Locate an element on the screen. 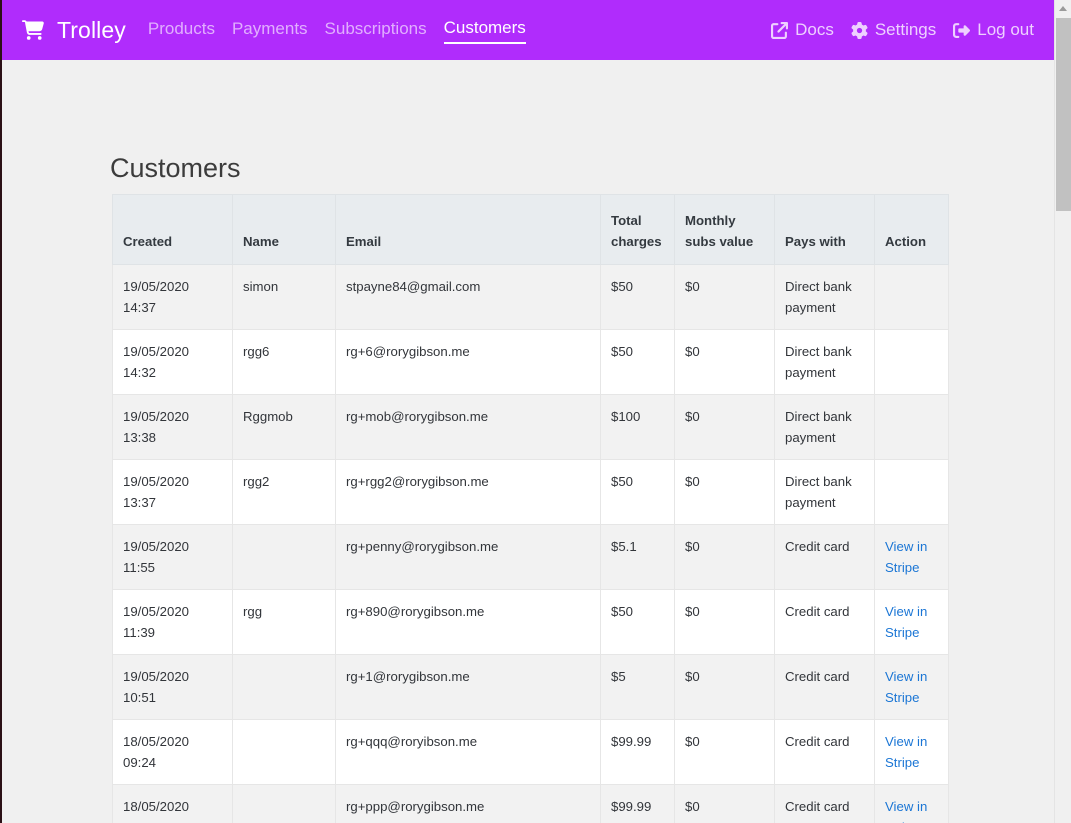 The height and width of the screenshot is (823, 1071). cell-name: Rggmob is located at coordinates (284, 427).